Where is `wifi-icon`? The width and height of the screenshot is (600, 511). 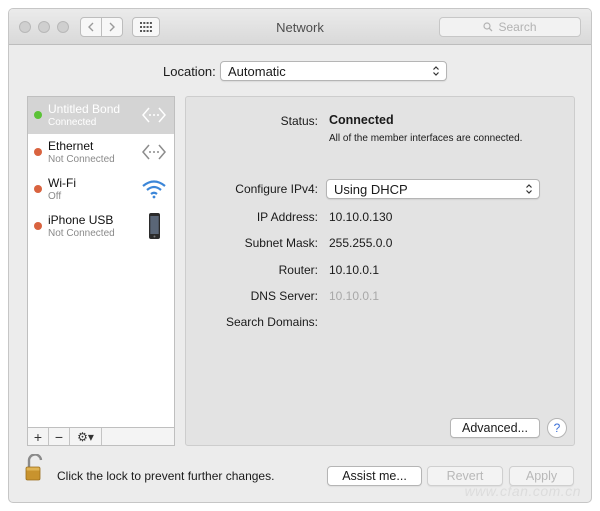 wifi-icon is located at coordinates (154, 189).